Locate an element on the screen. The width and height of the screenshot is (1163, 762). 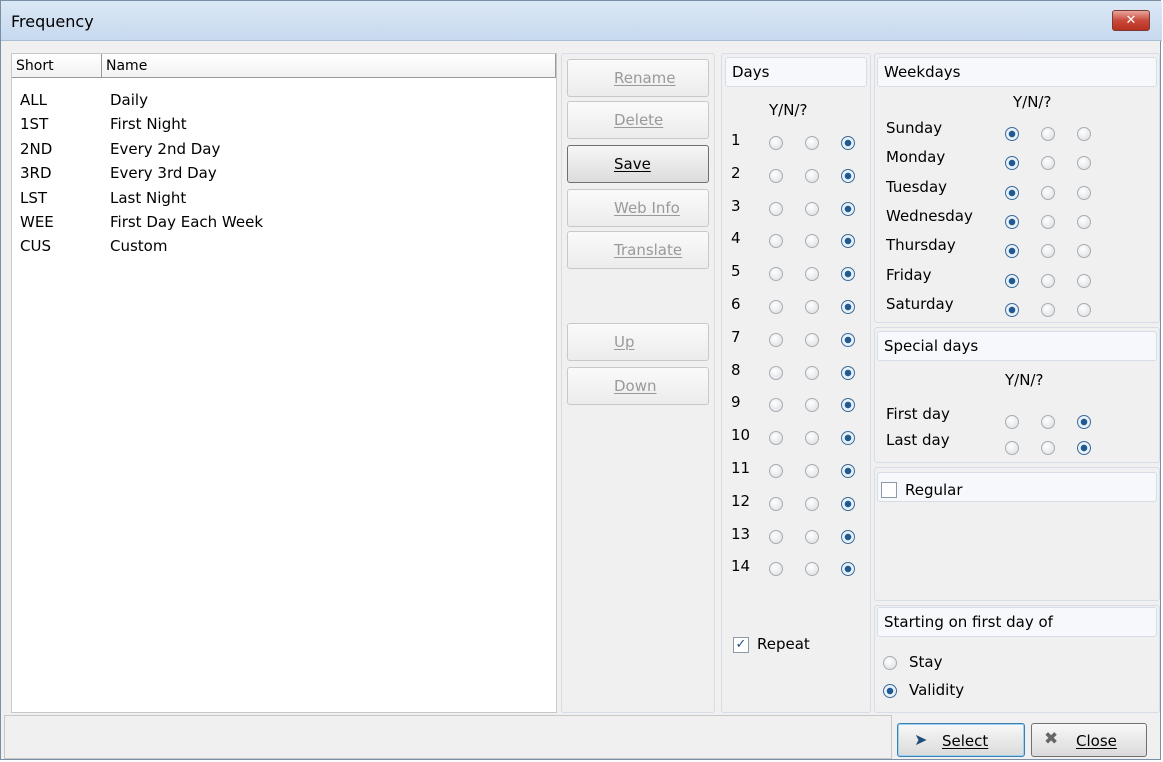
save-button: Save is located at coordinates (638, 164).